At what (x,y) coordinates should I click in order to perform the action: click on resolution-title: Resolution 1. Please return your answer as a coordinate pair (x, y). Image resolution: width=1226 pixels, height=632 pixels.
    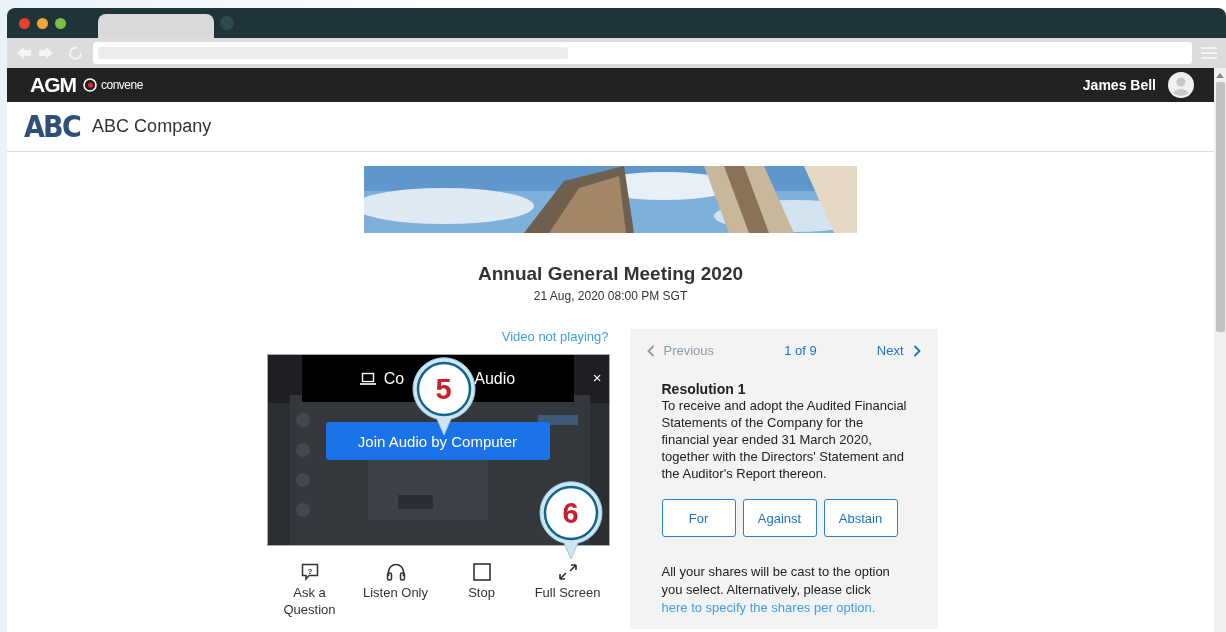
    Looking at the image, I should click on (704, 389).